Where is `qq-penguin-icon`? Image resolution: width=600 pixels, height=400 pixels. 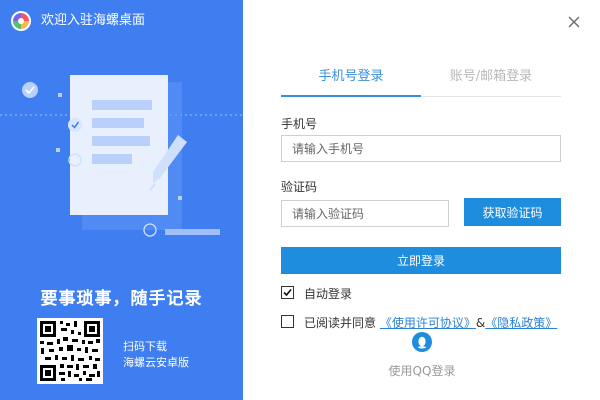 qq-penguin-icon is located at coordinates (422, 342).